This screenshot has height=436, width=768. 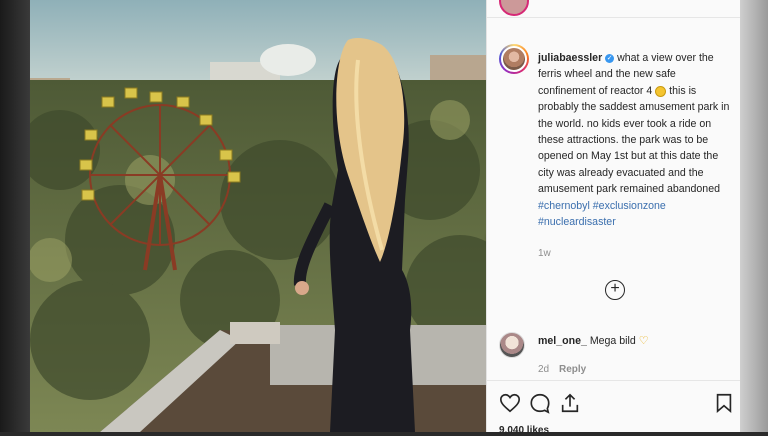 What do you see at coordinates (610, 58) in the screenshot?
I see `verified-badge-icon: ✓` at bounding box center [610, 58].